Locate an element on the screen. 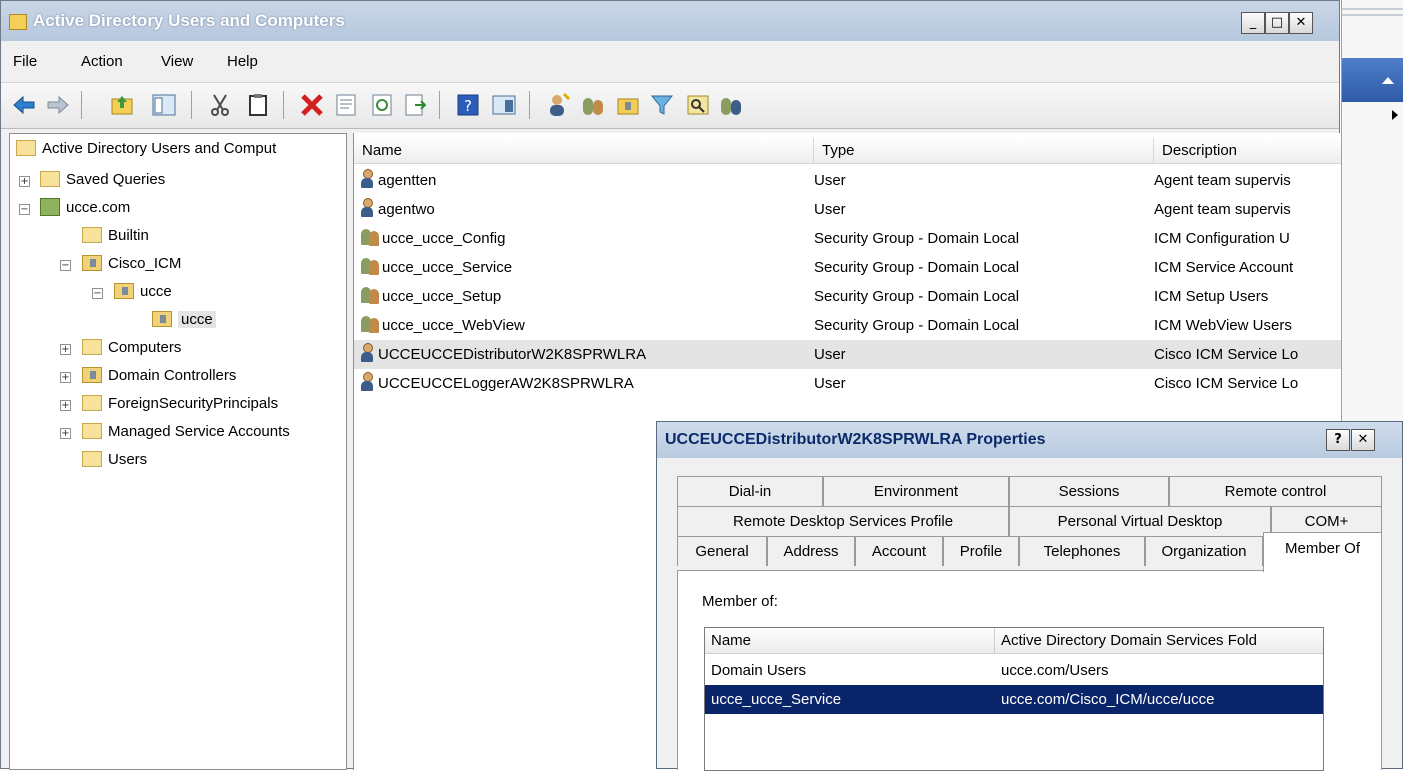  tree-item-domain: ucce.com is located at coordinates (85, 208).